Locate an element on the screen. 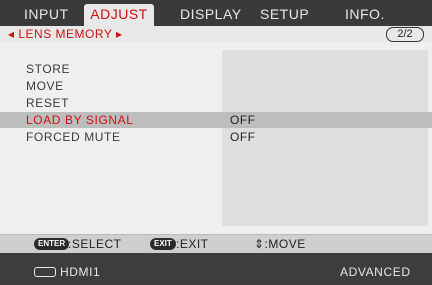  input-source: HDMI1 is located at coordinates (80, 272).